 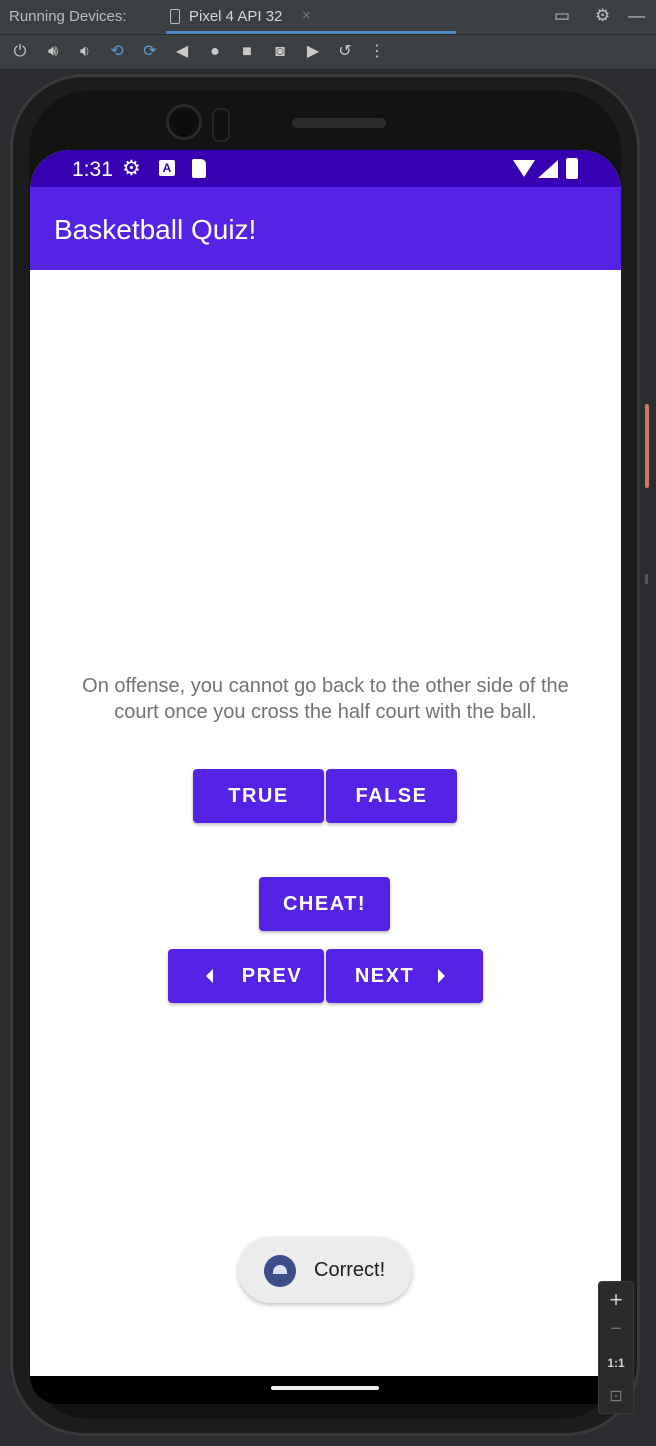 What do you see at coordinates (616, 1329) in the screenshot?
I see `zoom-out-button: −` at bounding box center [616, 1329].